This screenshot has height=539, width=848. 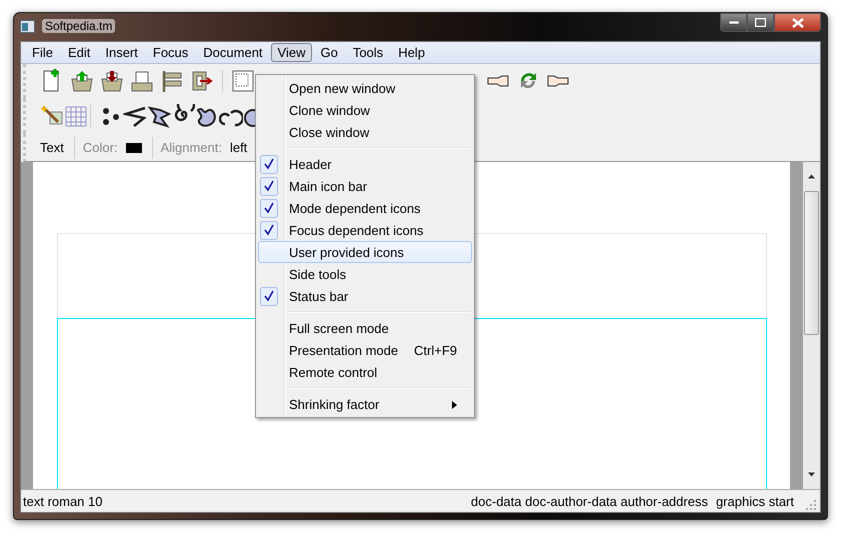 What do you see at coordinates (159, 116) in the screenshot?
I see `polygon-icon` at bounding box center [159, 116].